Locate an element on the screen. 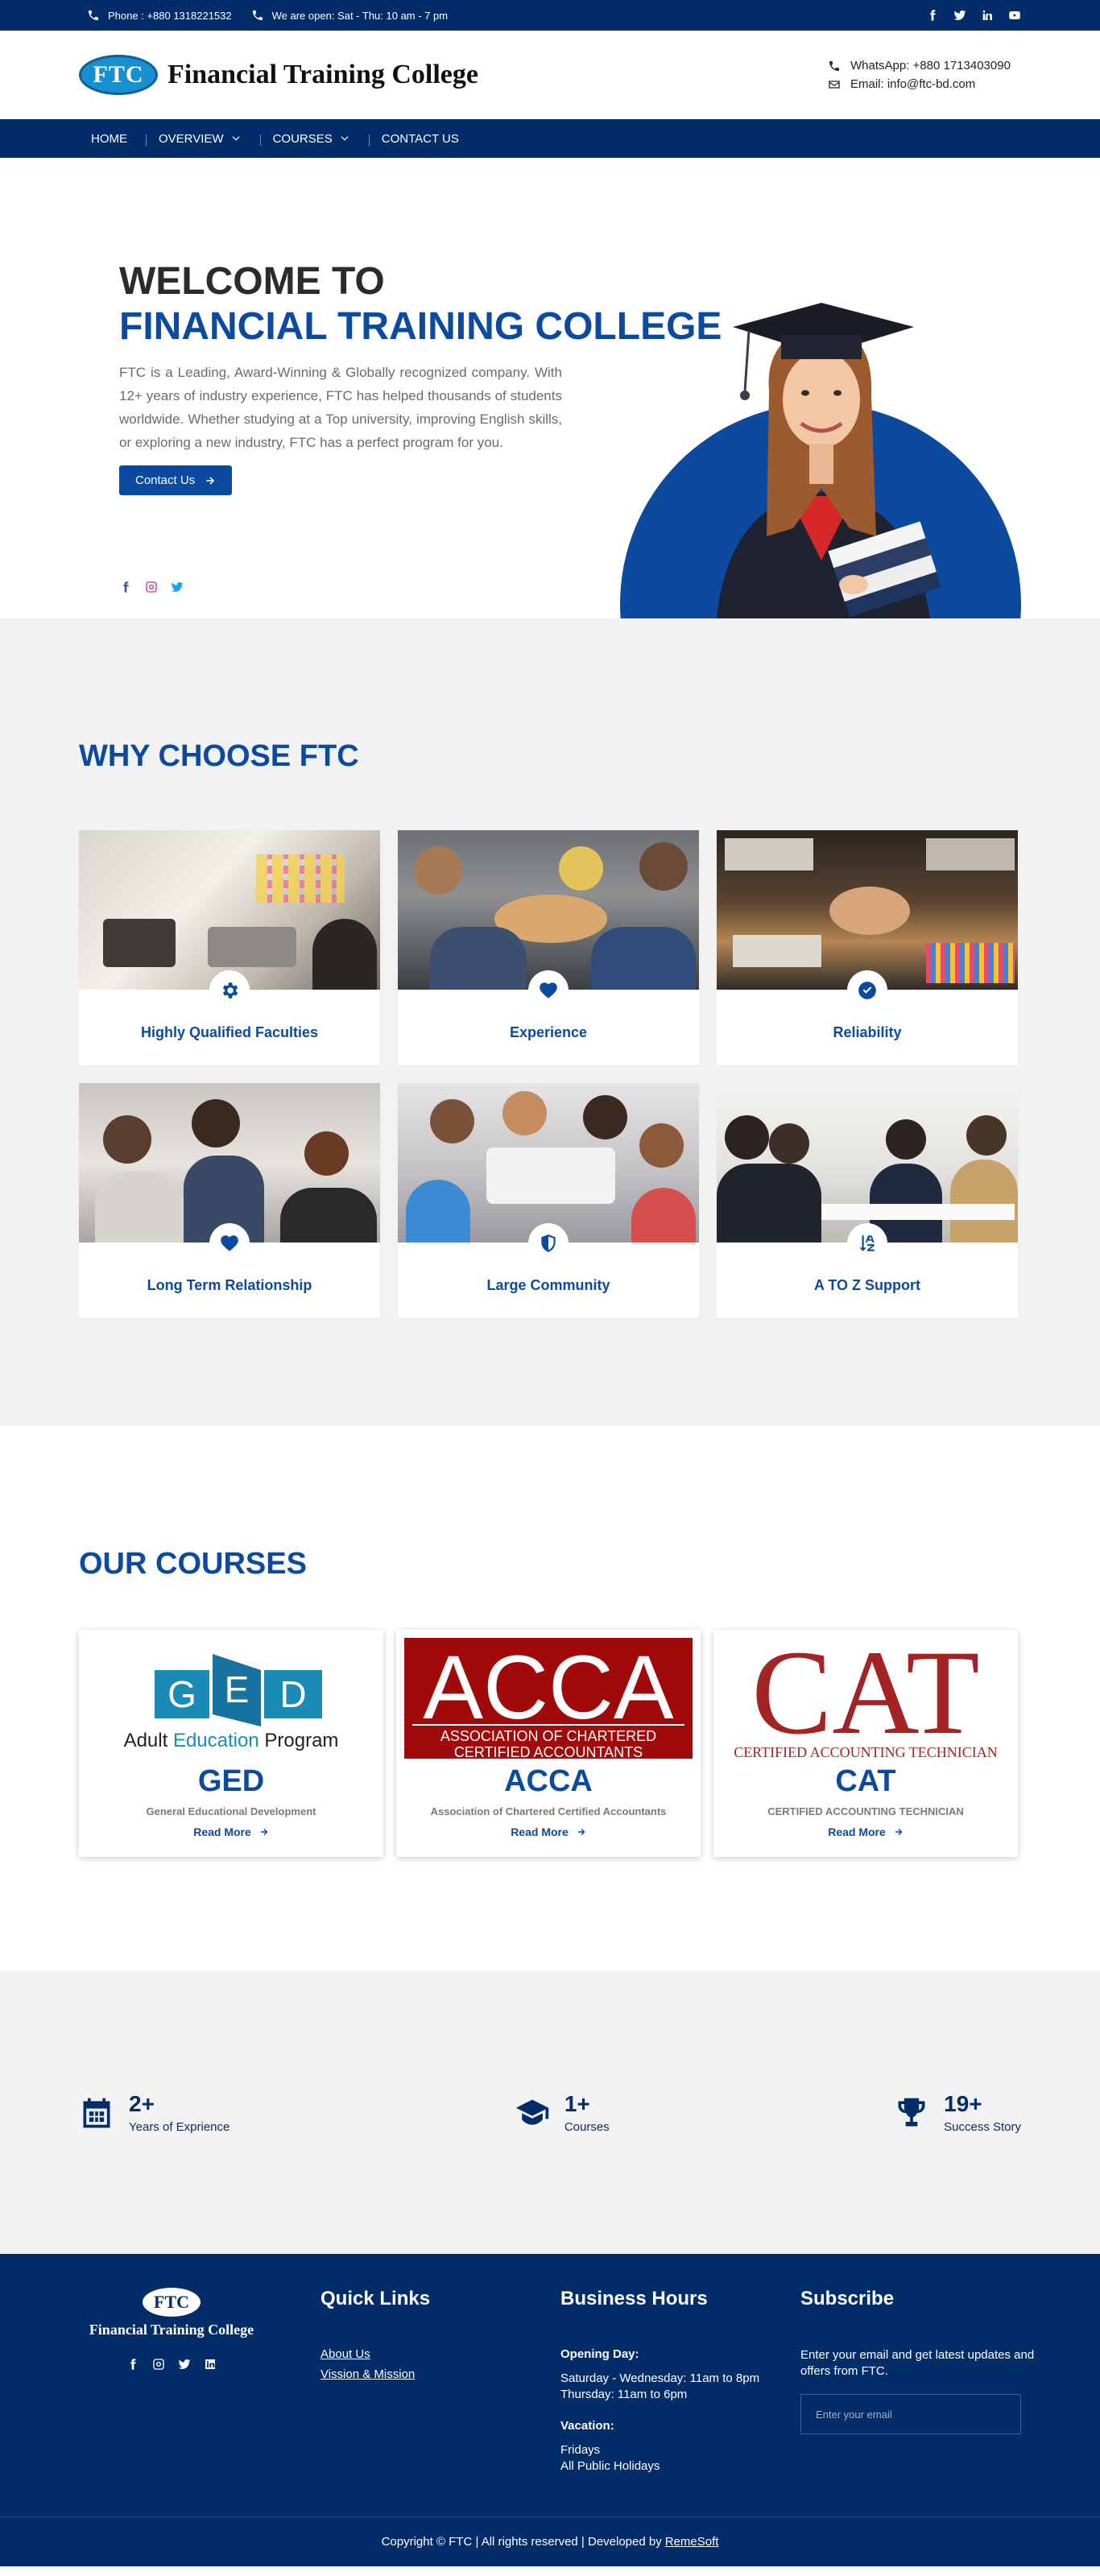 The image size is (1100, 2576). graduation-cap-icon is located at coordinates (532, 2113).